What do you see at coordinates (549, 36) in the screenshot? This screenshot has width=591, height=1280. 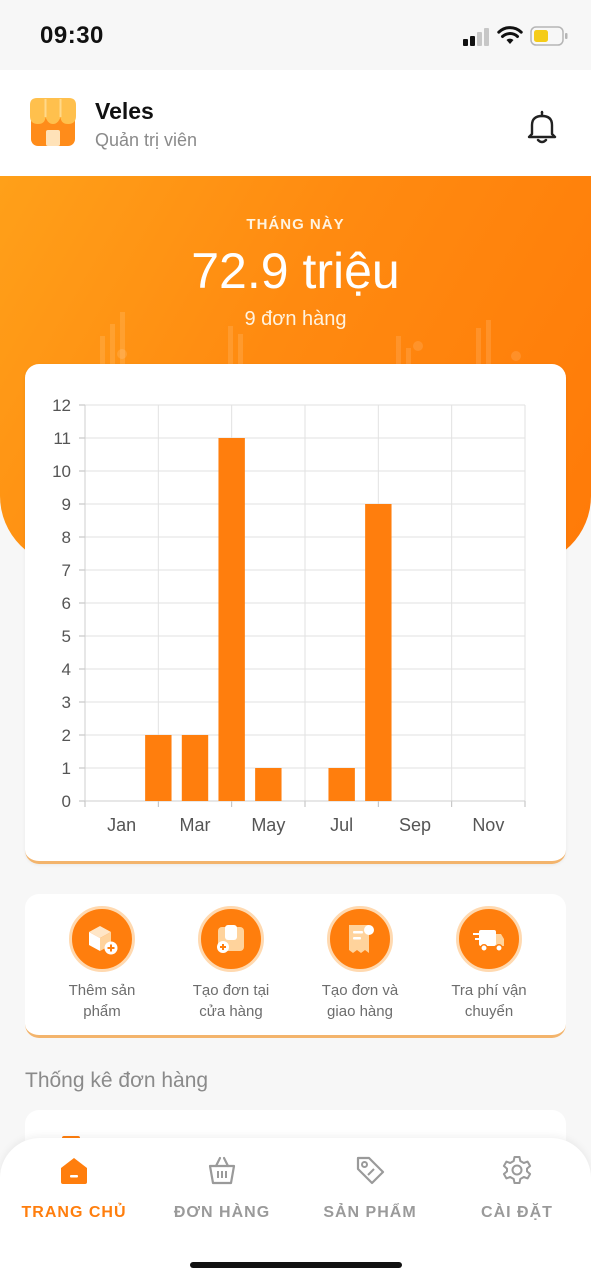 I see `battery-icon` at bounding box center [549, 36].